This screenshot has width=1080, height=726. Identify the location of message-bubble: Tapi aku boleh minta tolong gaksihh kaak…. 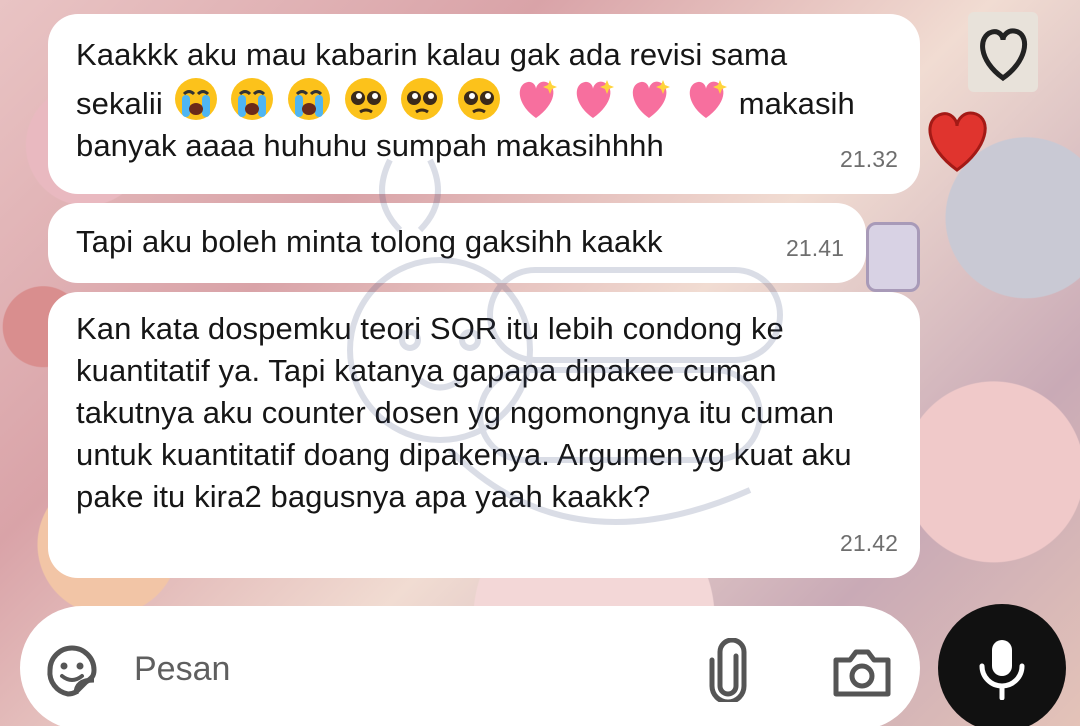
(457, 243).